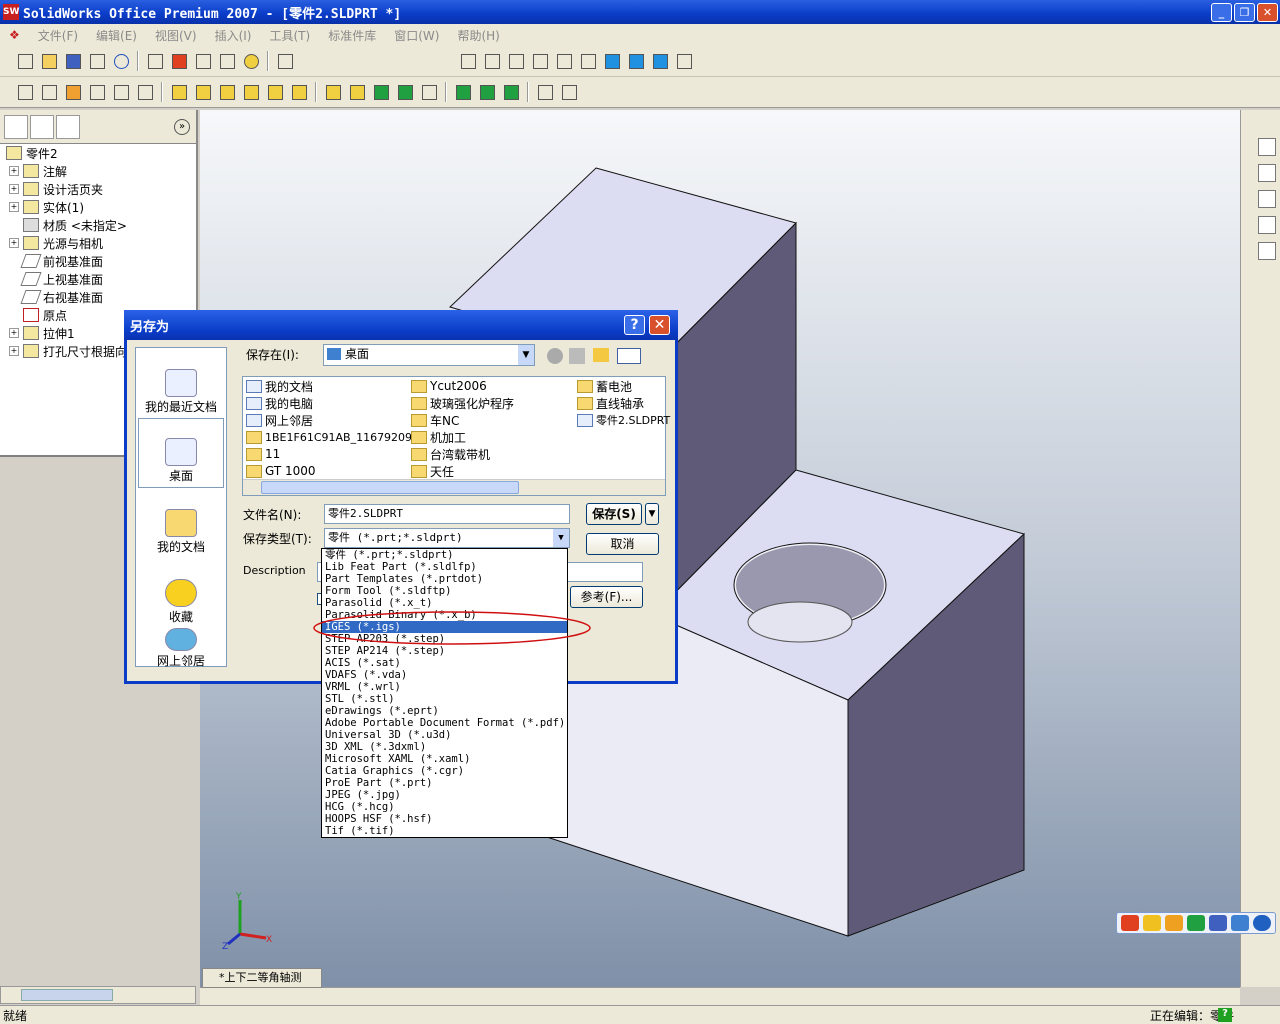  What do you see at coordinates (155, 61) in the screenshot?
I see `select-arrow-icon` at bounding box center [155, 61].